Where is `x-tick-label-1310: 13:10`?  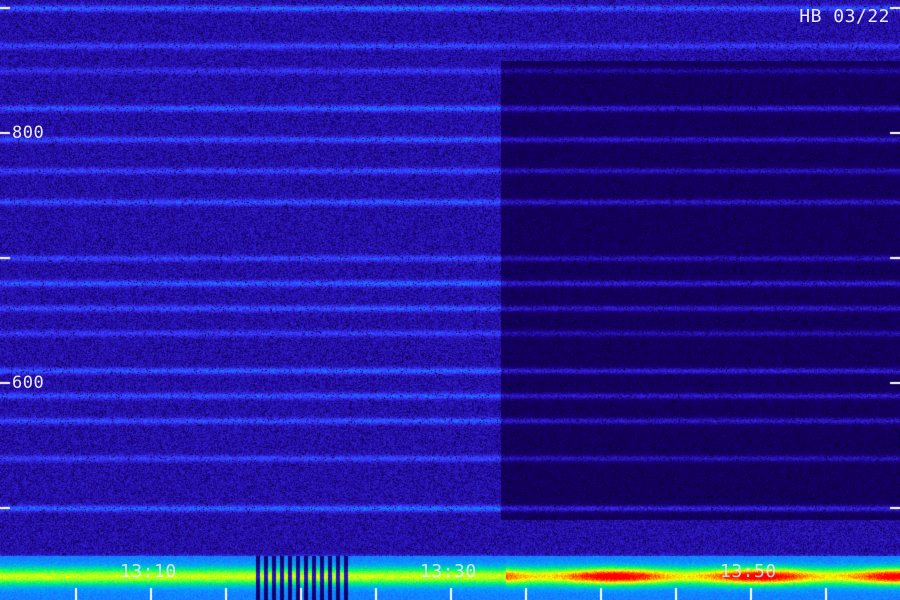
x-tick-label-1310: 13:10 is located at coordinates (148, 571).